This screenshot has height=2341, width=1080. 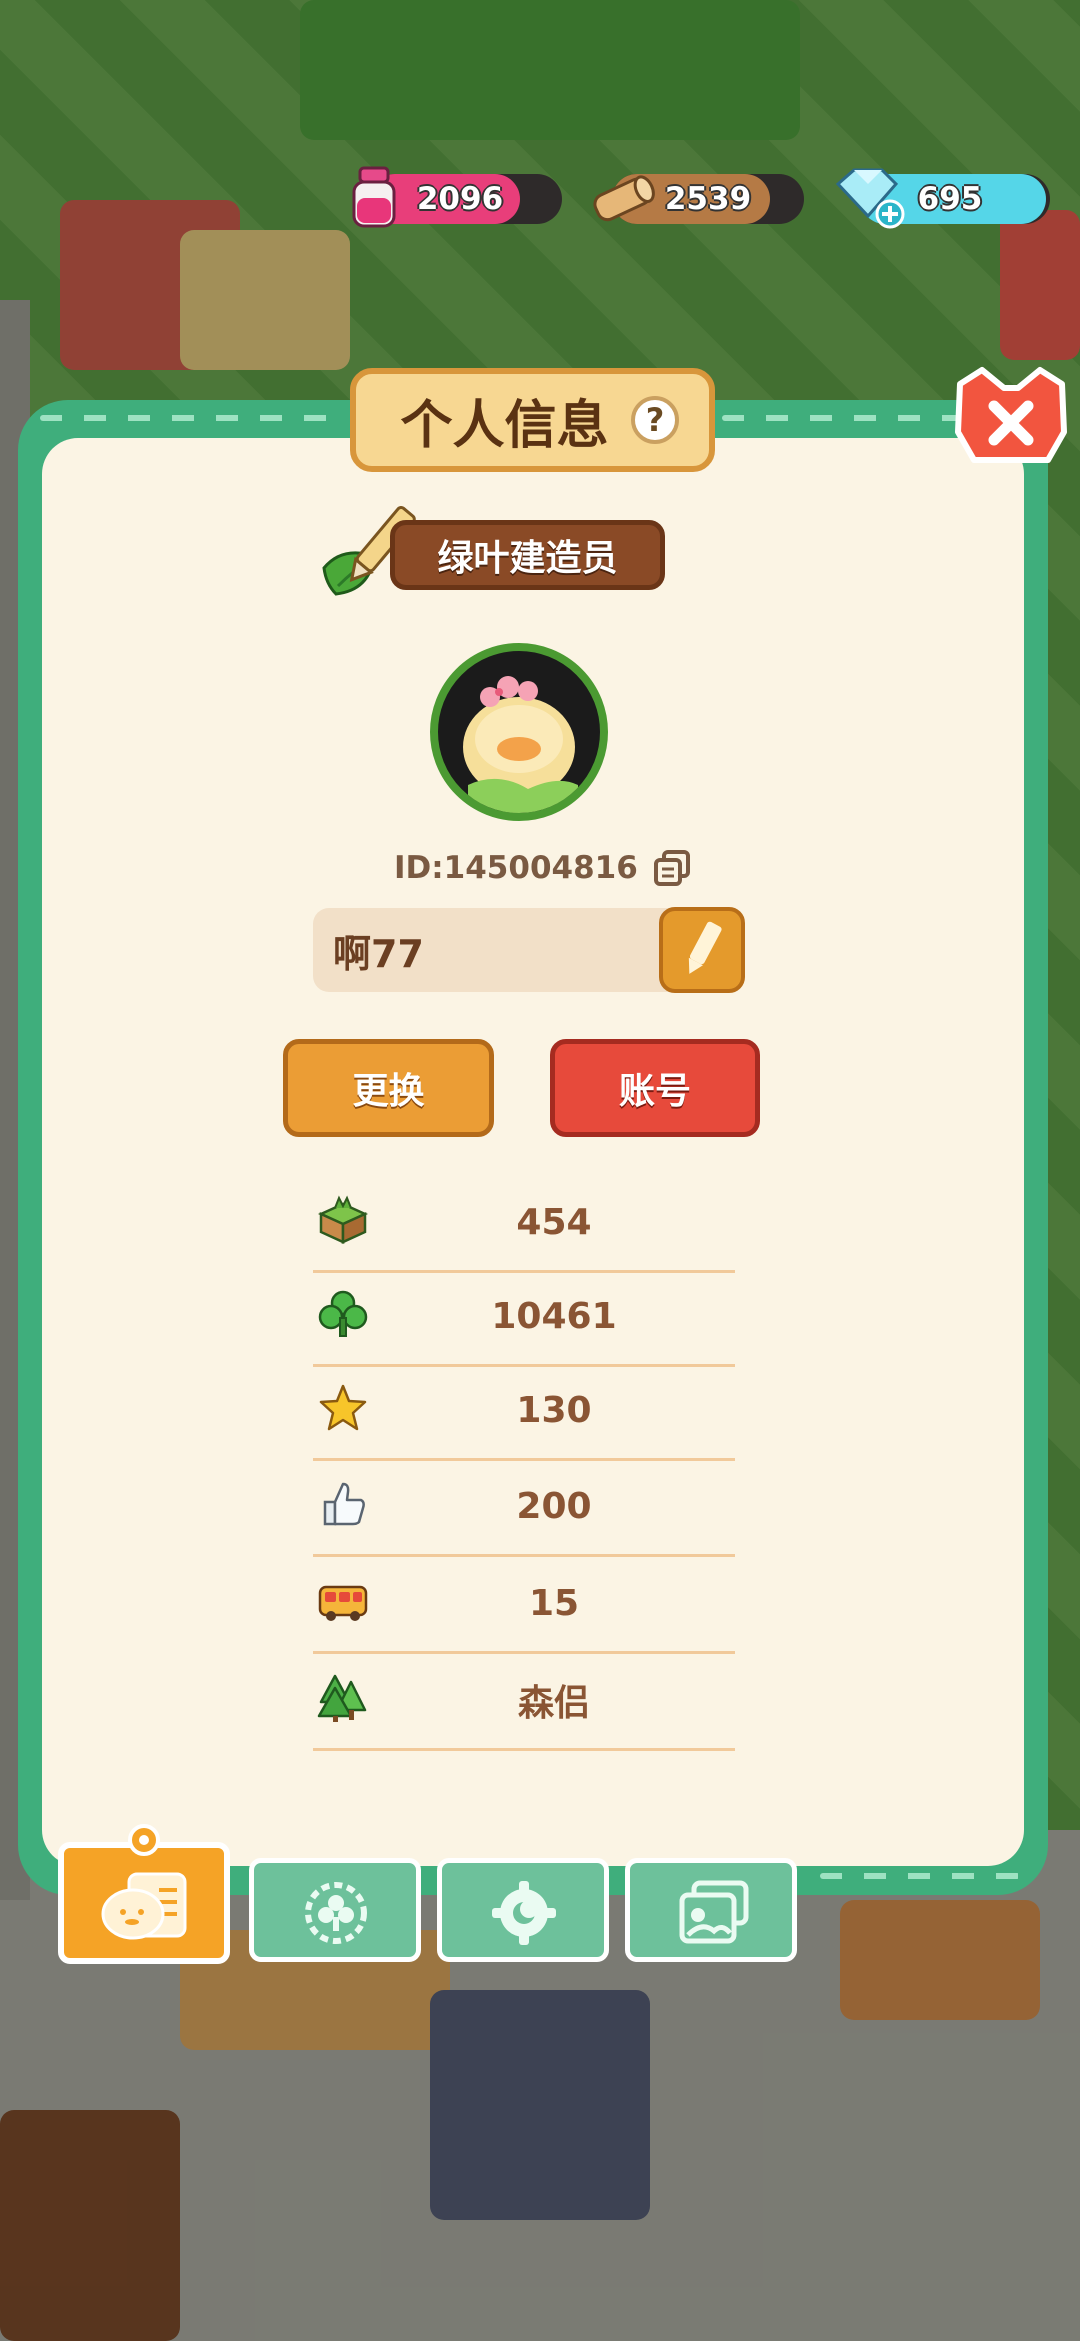 What do you see at coordinates (343, 1313) in the screenshot?
I see `clover-icon` at bounding box center [343, 1313].